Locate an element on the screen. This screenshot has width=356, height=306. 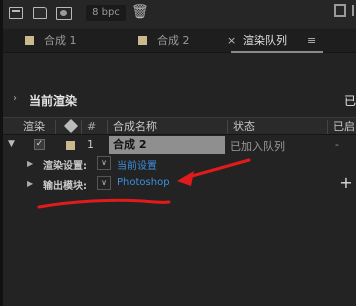
tab-render-queue: × 渲染队列 ≡ is located at coordinates (275, 41).